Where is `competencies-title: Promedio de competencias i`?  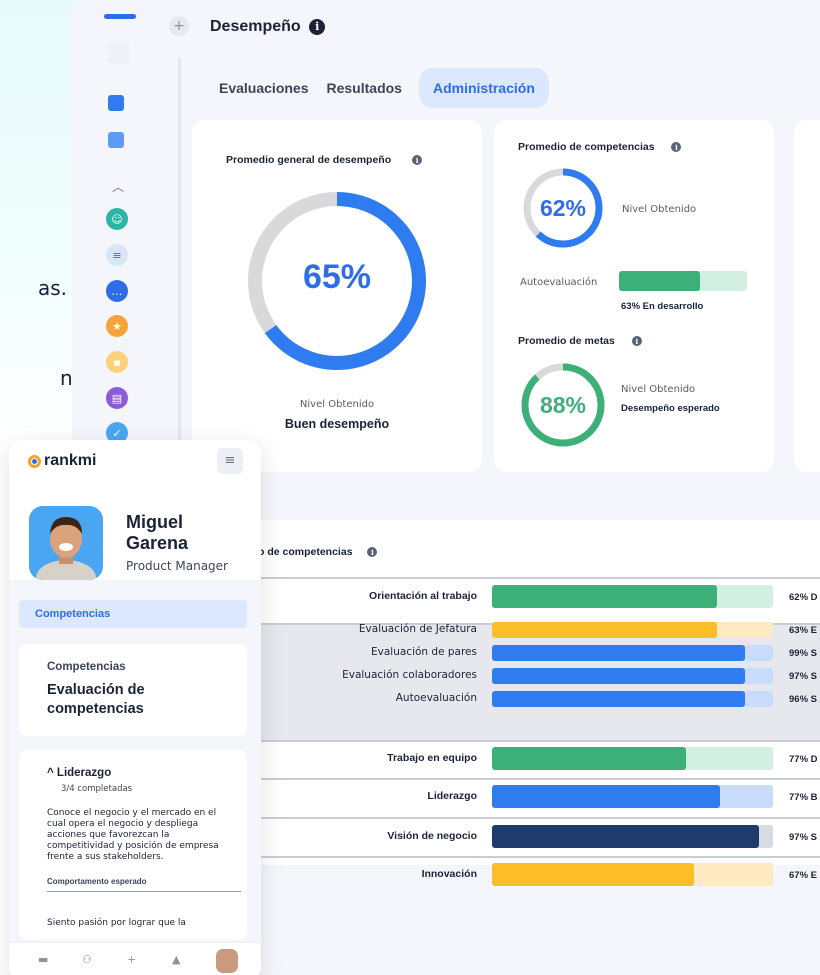 competencies-title: Promedio de competencias i is located at coordinates (600, 147).